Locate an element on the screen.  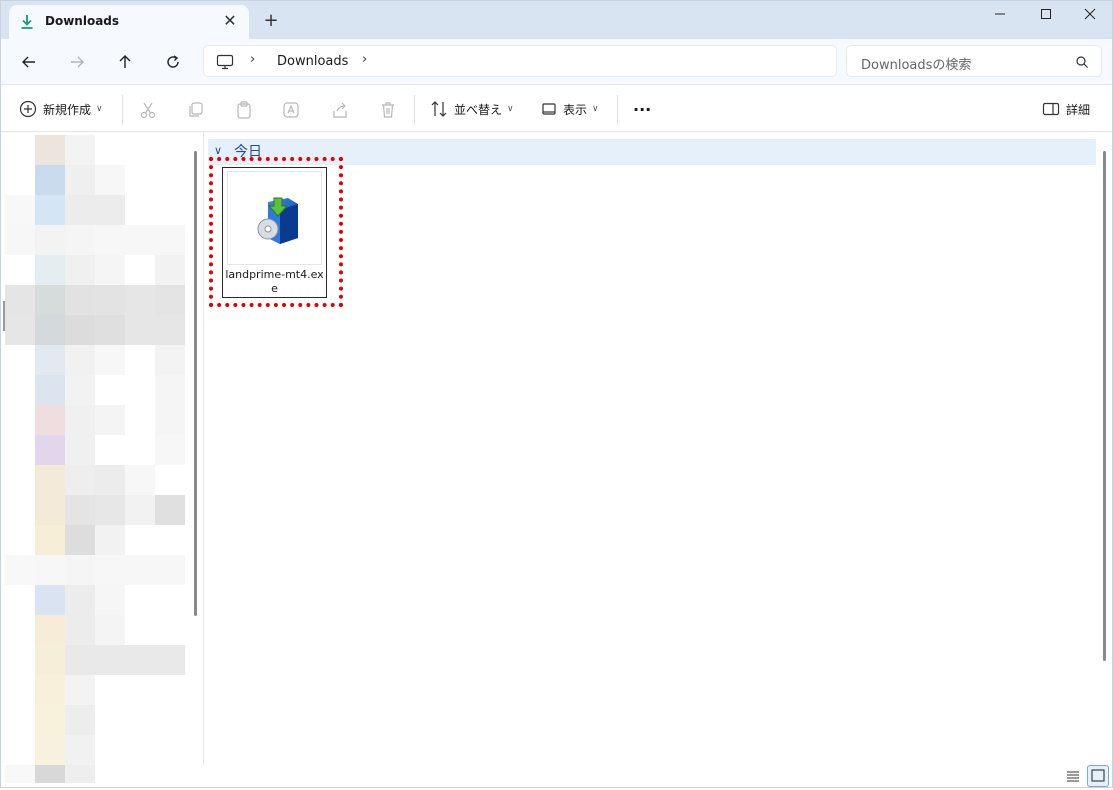
tiles-view-icon is located at coordinates (1098, 775).